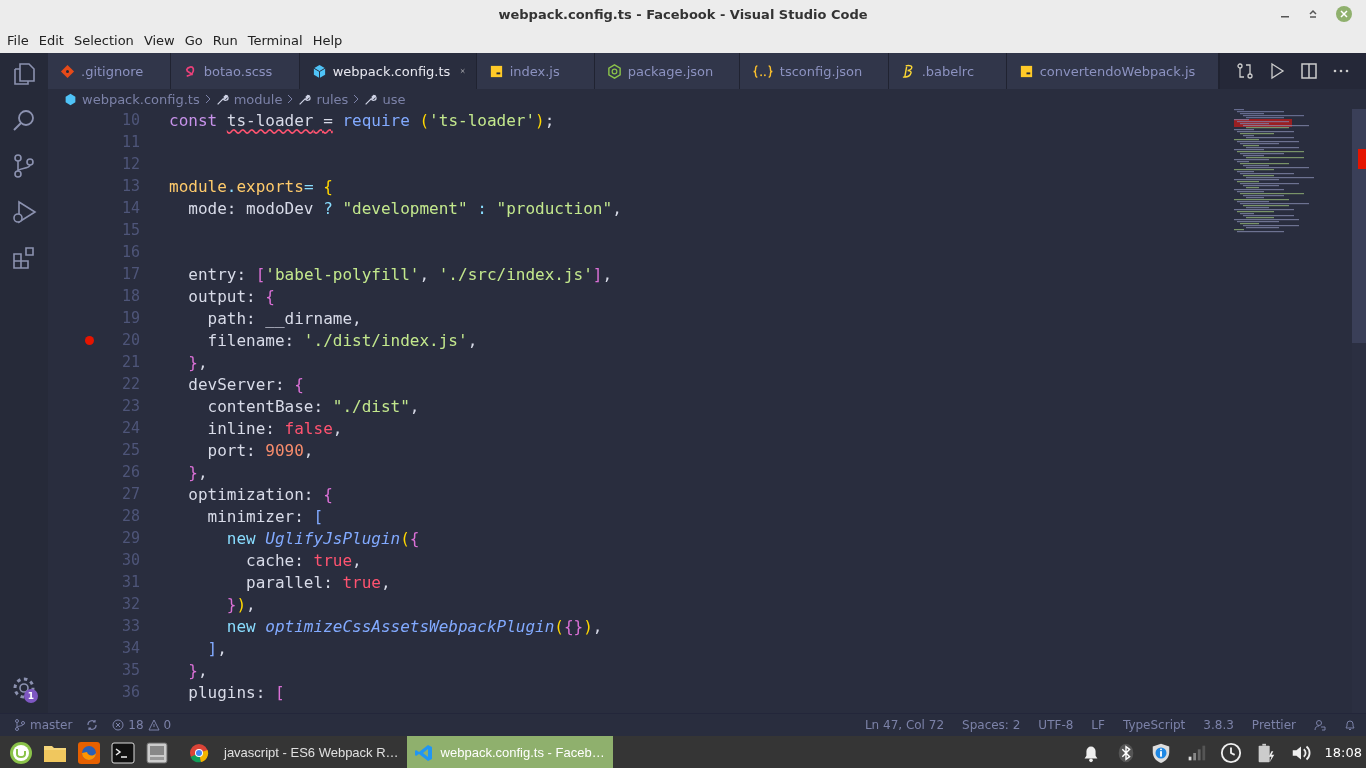  I want to click on line-number: 16, so click(130, 252).